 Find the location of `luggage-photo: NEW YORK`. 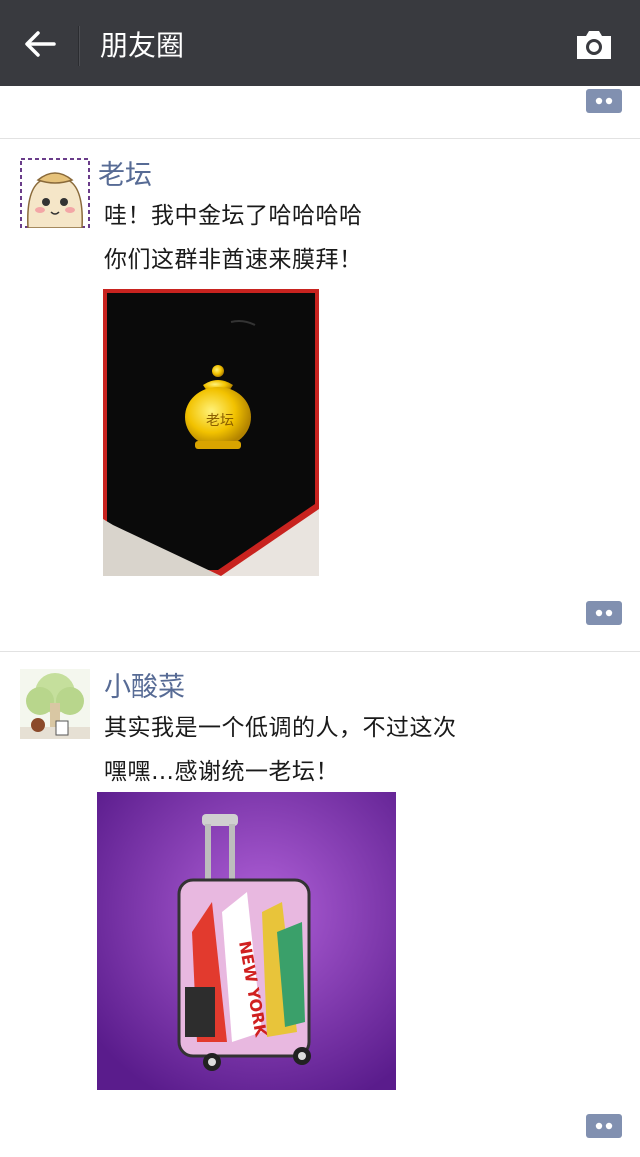

luggage-photo: NEW YORK is located at coordinates (246, 941).